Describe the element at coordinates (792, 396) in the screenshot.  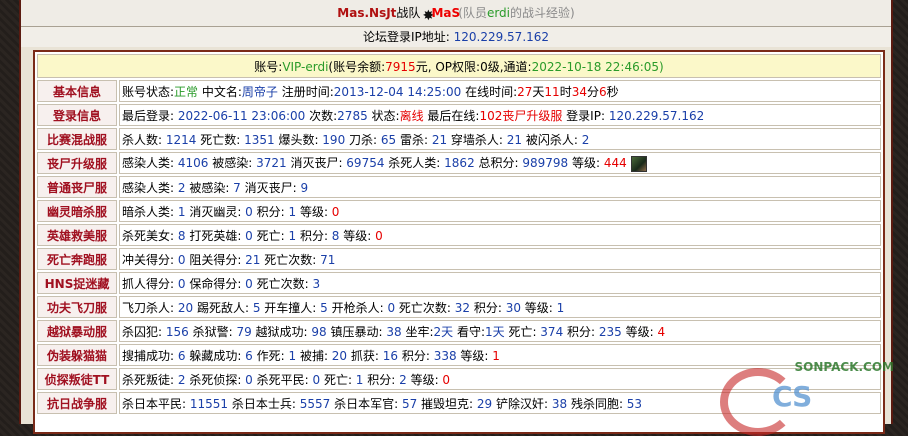
I see `watermark-logo: CS` at that location.